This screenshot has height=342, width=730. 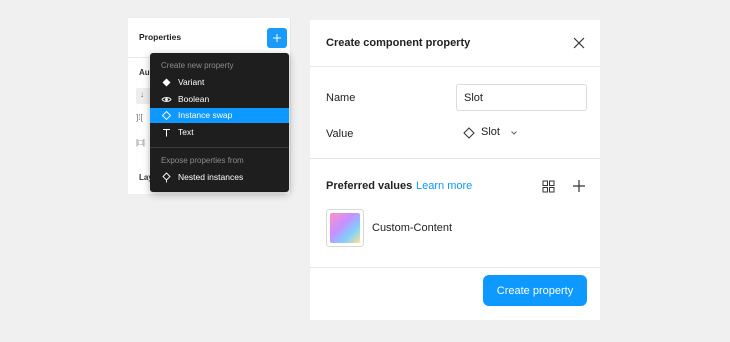 What do you see at coordinates (139, 117) in the screenshot?
I see `spacing-icon: ]⁞[` at bounding box center [139, 117].